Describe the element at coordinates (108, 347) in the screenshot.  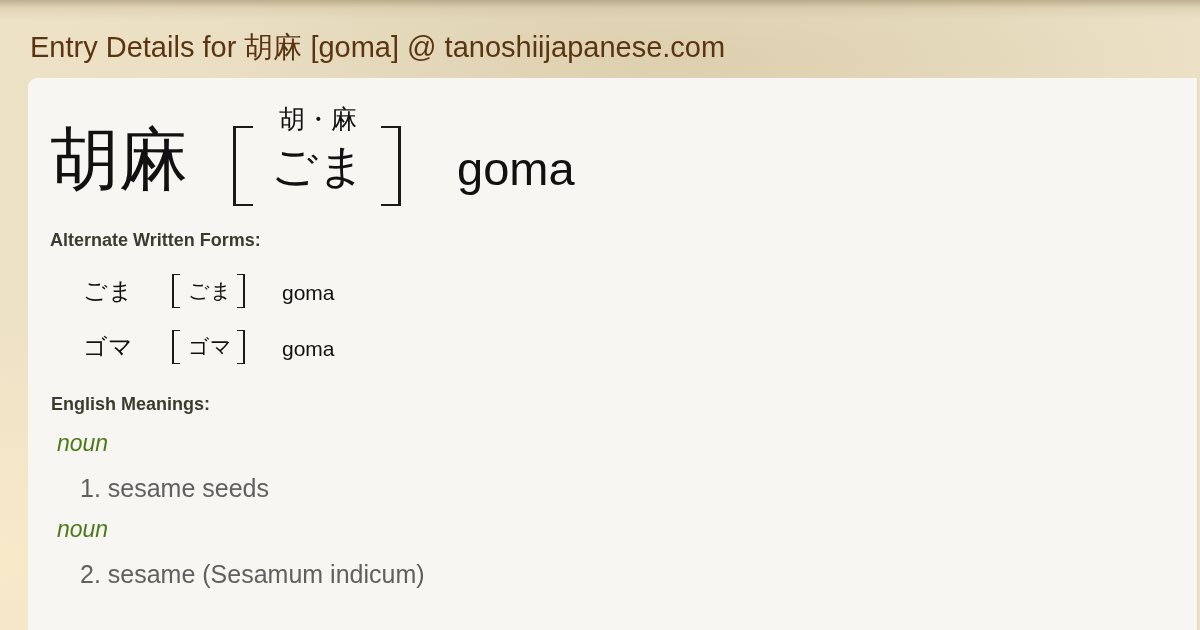
I see `alternate-form: ゴマ` at that location.